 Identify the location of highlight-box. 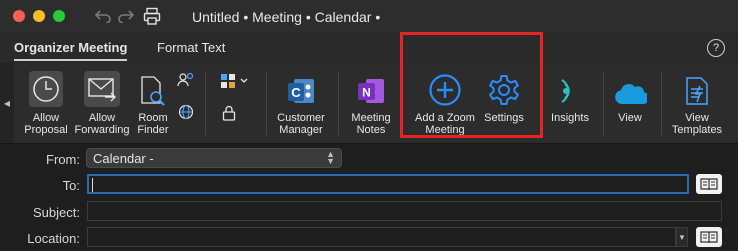
(471, 85).